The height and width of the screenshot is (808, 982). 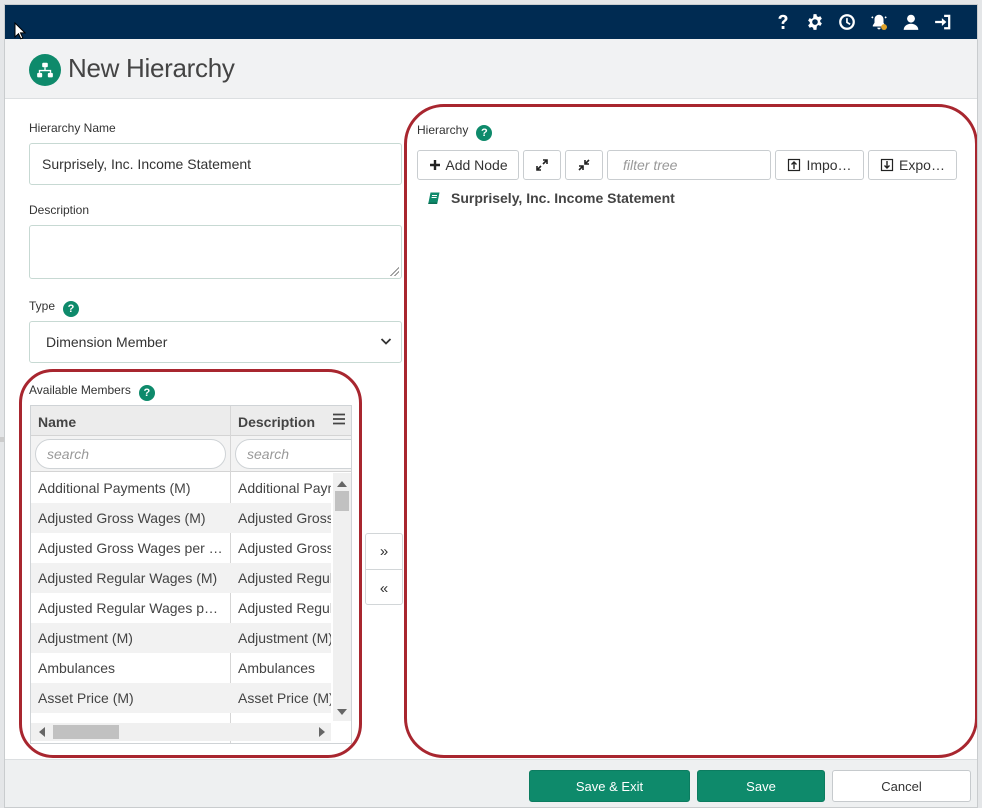 What do you see at coordinates (339, 419) in the screenshot?
I see `column-menu-icon` at bounding box center [339, 419].